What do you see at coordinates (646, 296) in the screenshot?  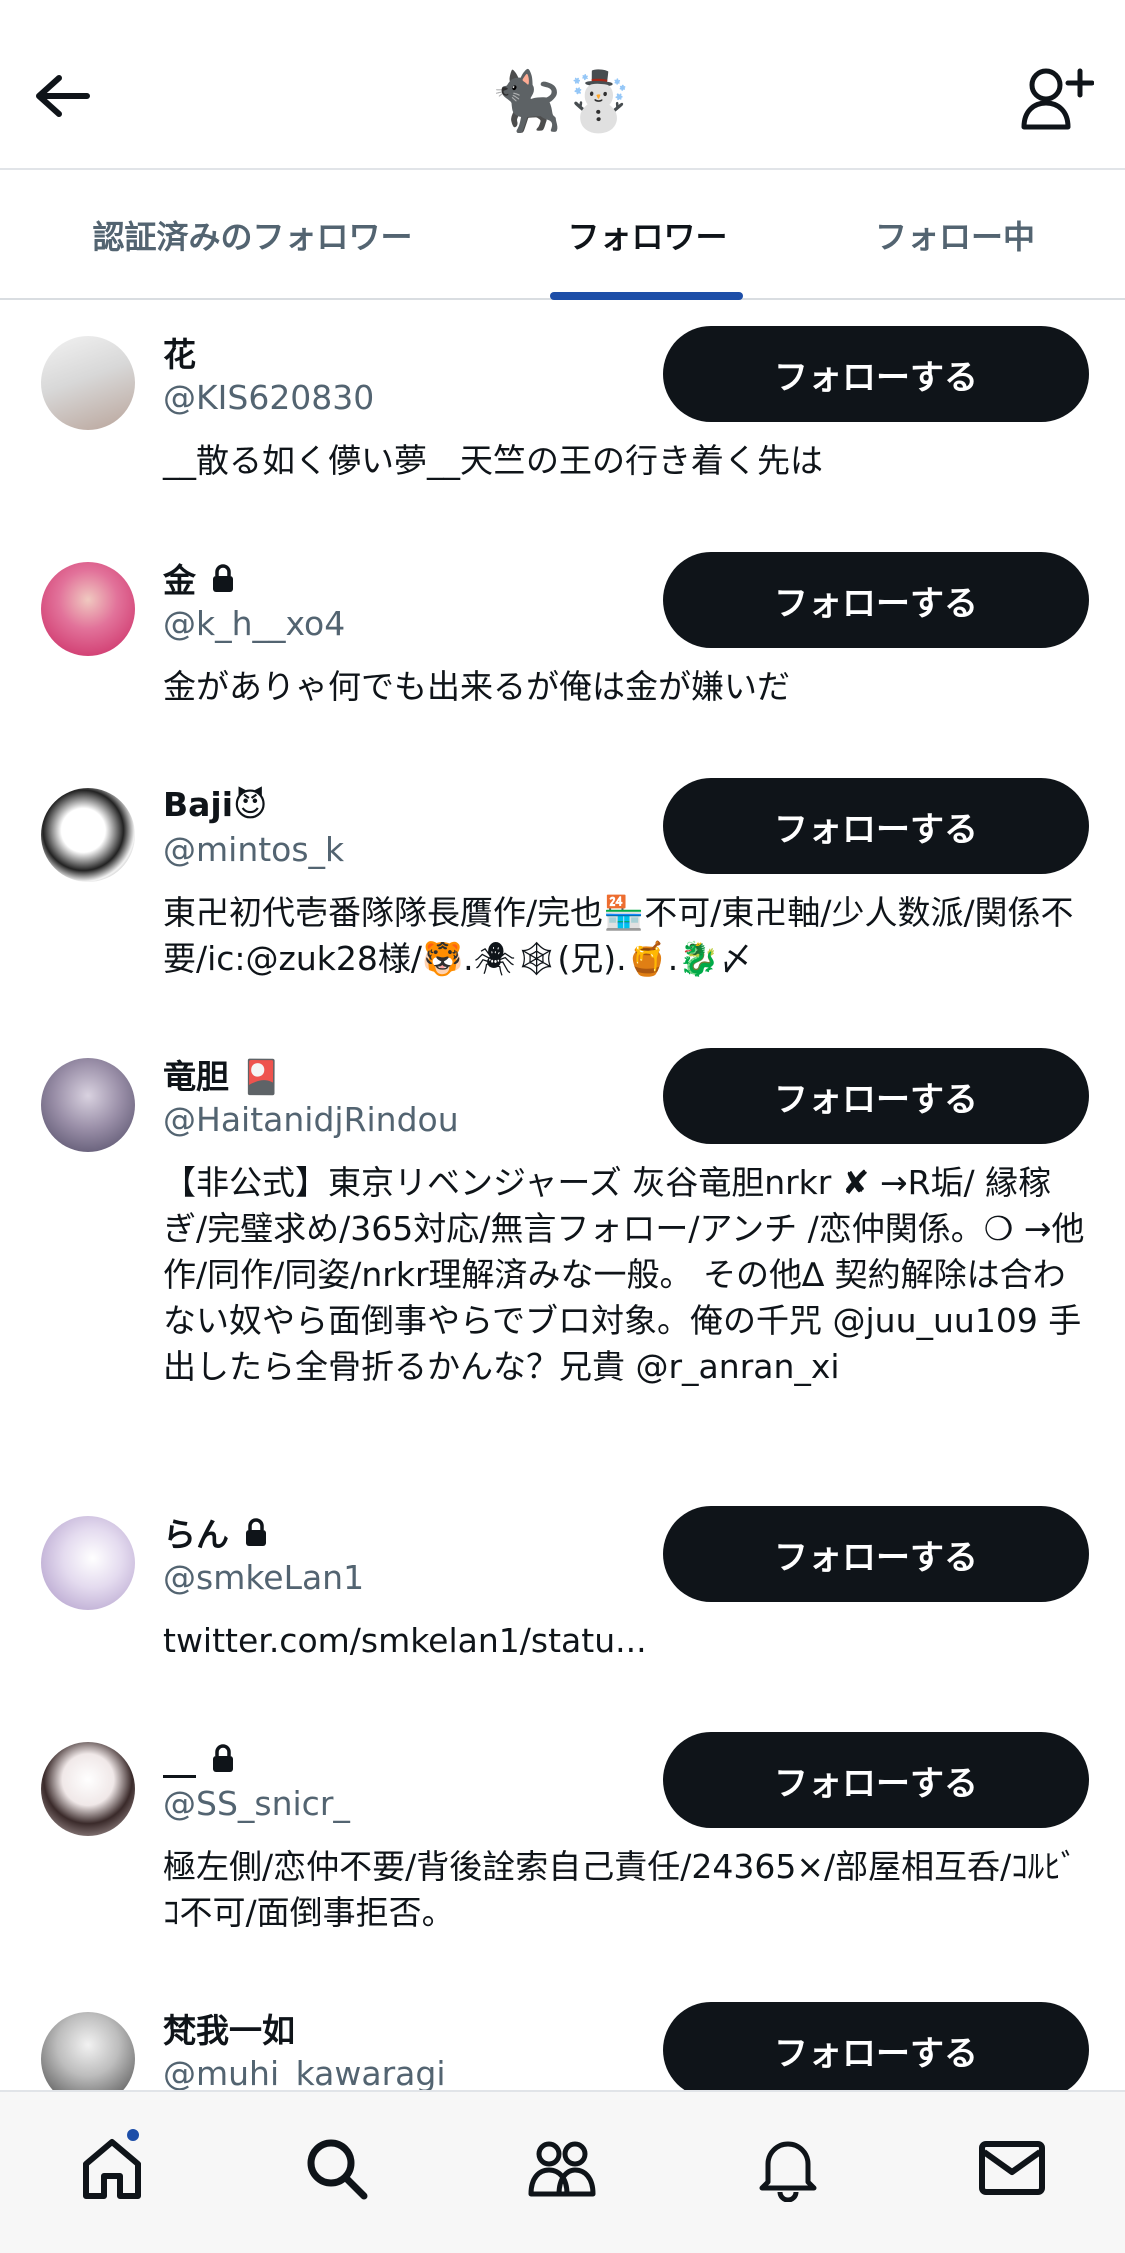 I see `active-tab-indicator` at bounding box center [646, 296].